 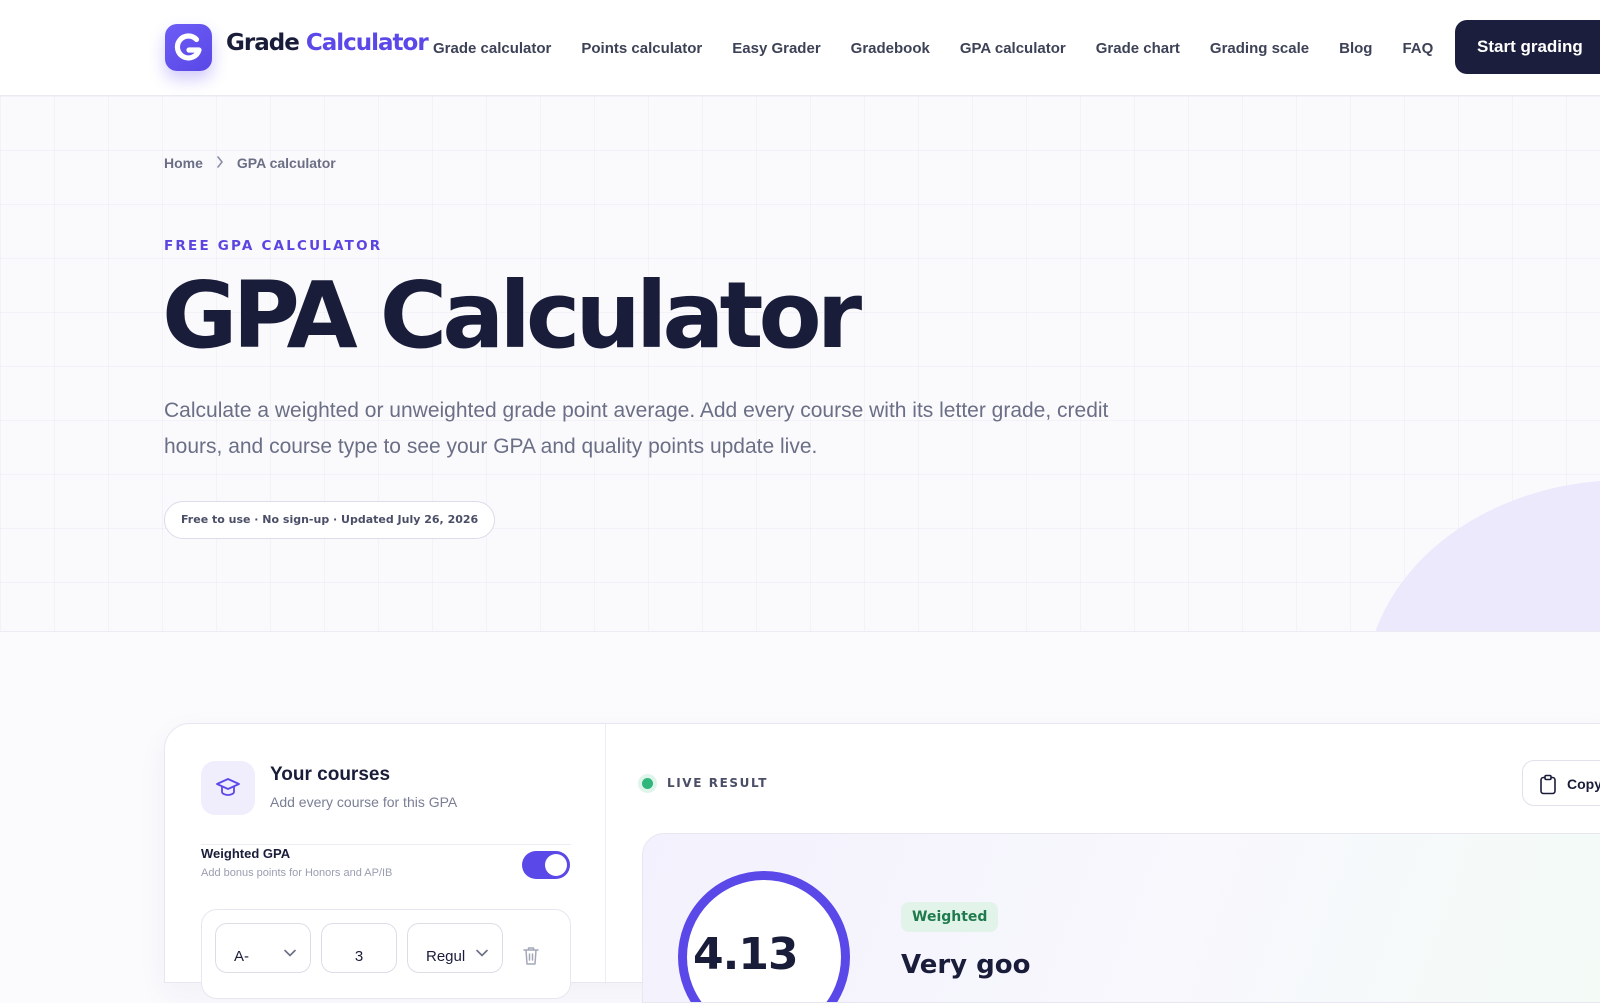 What do you see at coordinates (286, 163) in the screenshot?
I see `breadcrumb-current: GPA calculator` at bounding box center [286, 163].